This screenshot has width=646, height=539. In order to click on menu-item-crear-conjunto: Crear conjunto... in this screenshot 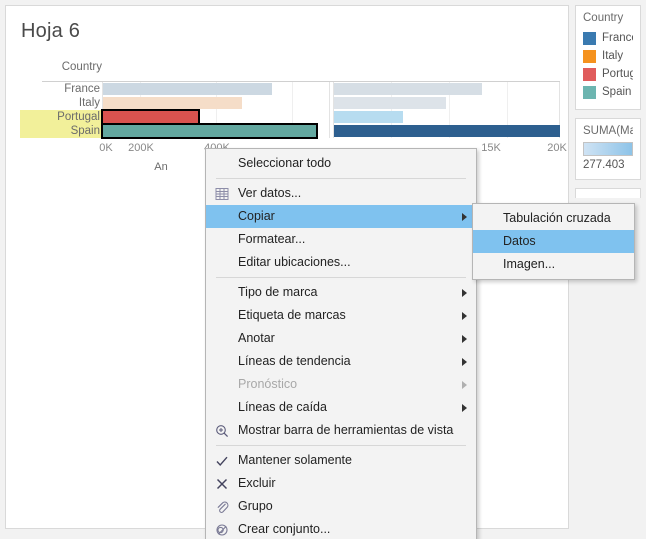, I will do `click(341, 528)`.